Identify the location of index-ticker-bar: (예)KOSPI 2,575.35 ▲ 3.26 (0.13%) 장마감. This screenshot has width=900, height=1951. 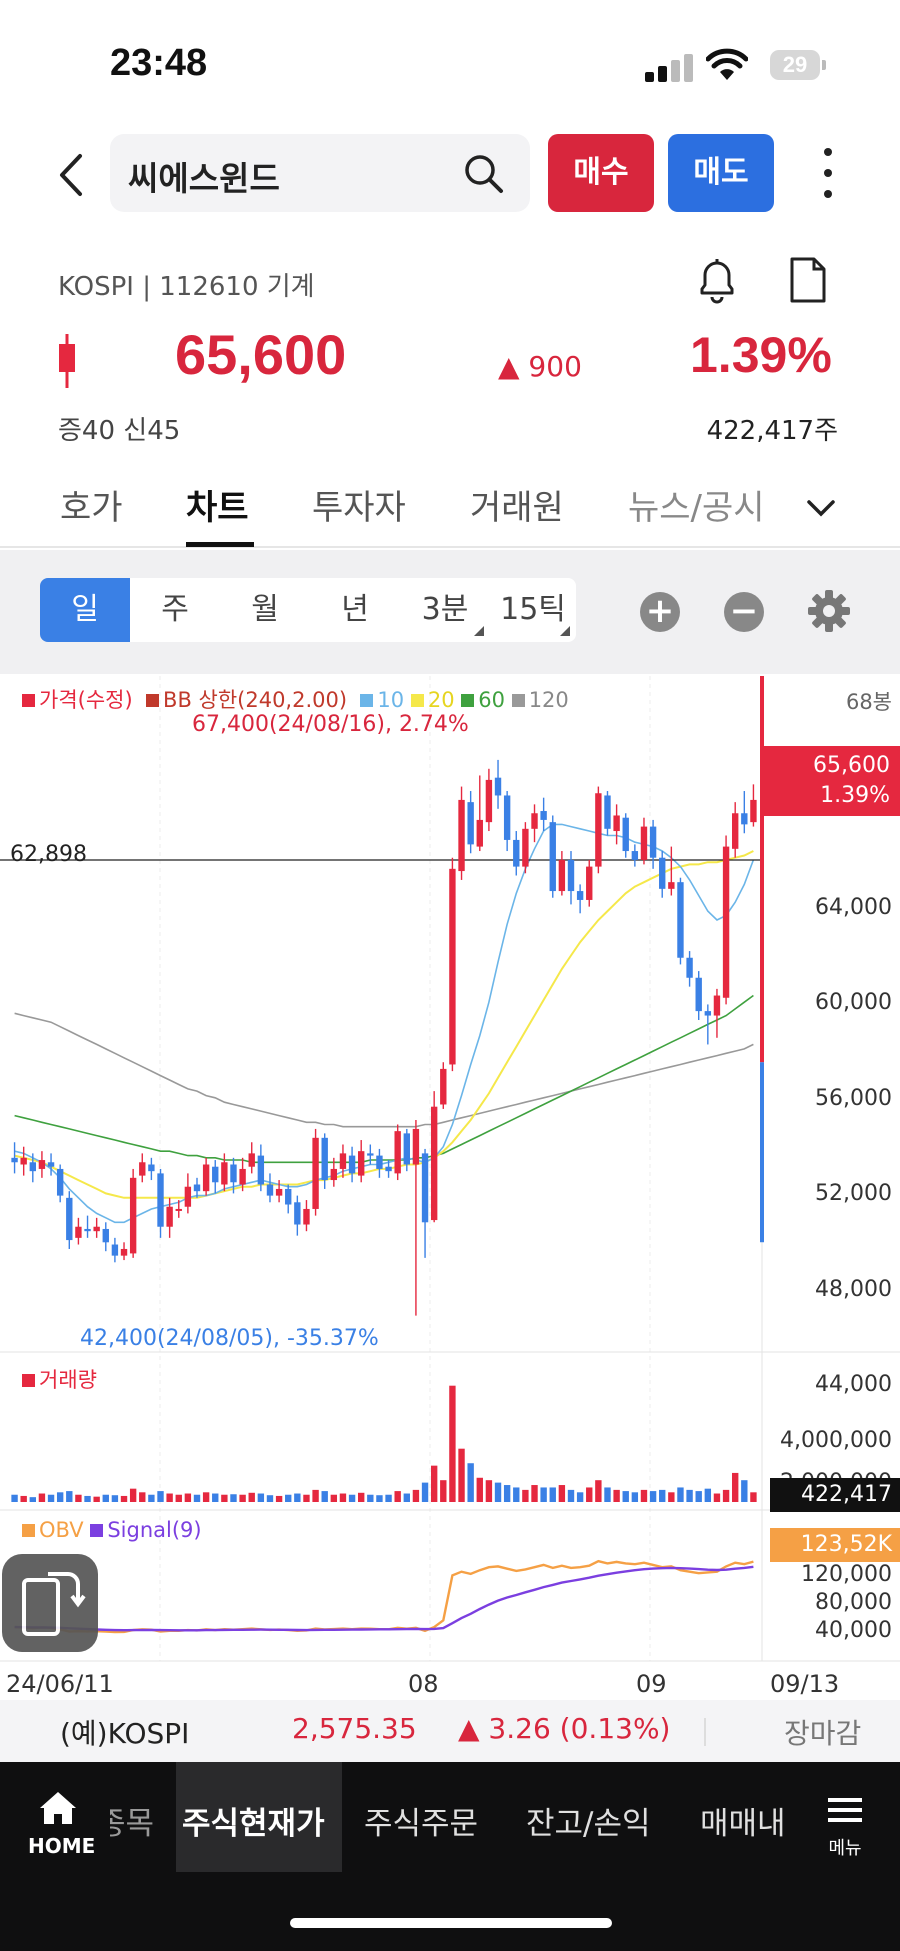
(450, 1731).